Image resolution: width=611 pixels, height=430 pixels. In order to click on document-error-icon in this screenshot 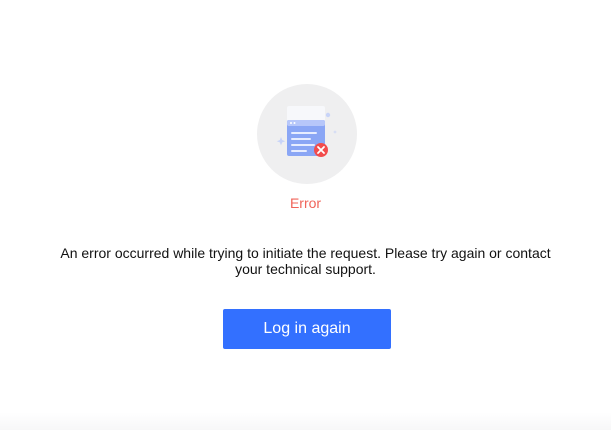, I will do `click(307, 134)`.